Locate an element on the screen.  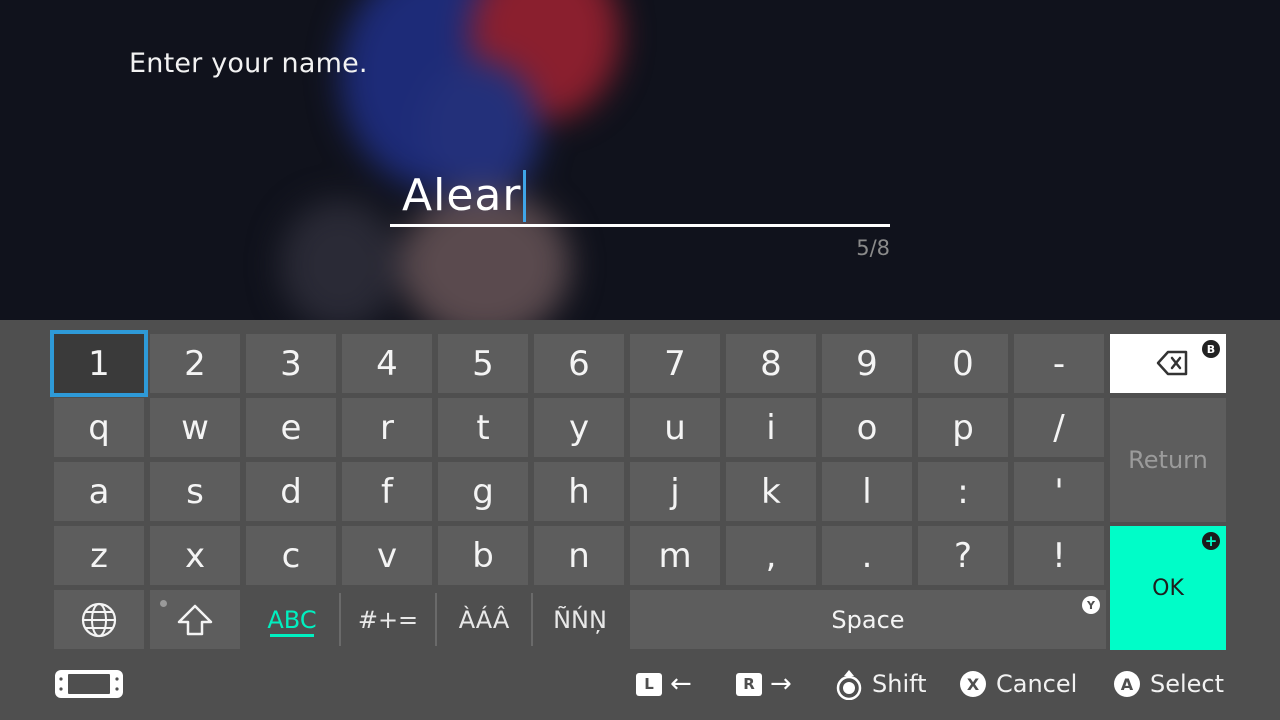
mode-accents-label: ÀÁÂ is located at coordinates (484, 619).